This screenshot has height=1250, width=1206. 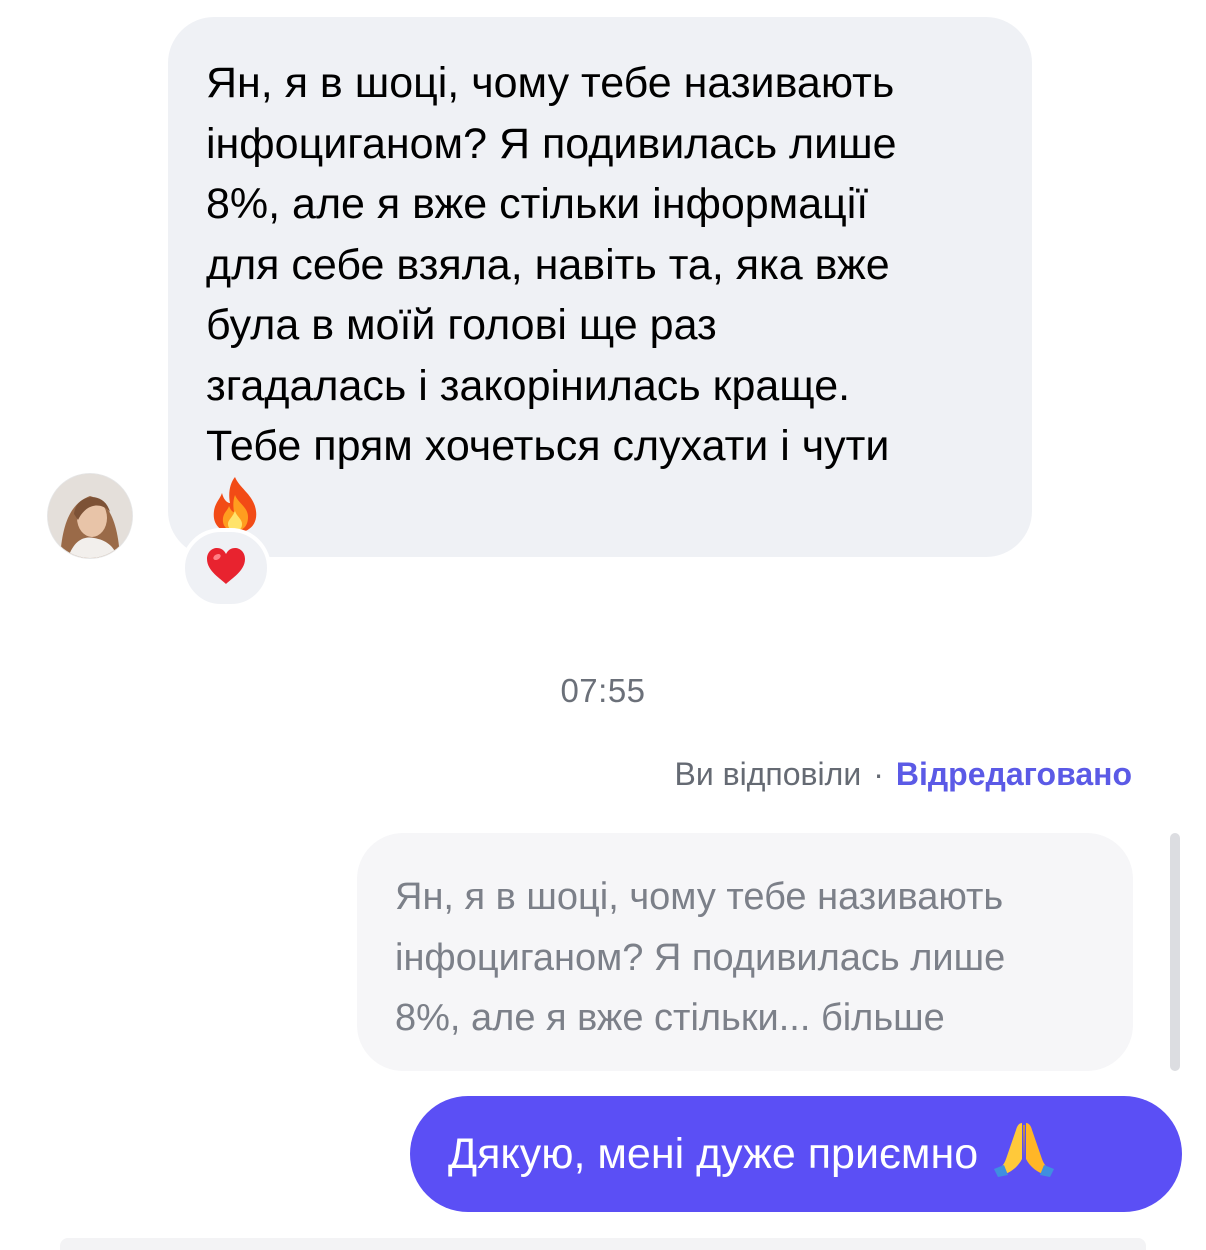 I want to click on replied-label: Ви відповіли, so click(x=768, y=774).